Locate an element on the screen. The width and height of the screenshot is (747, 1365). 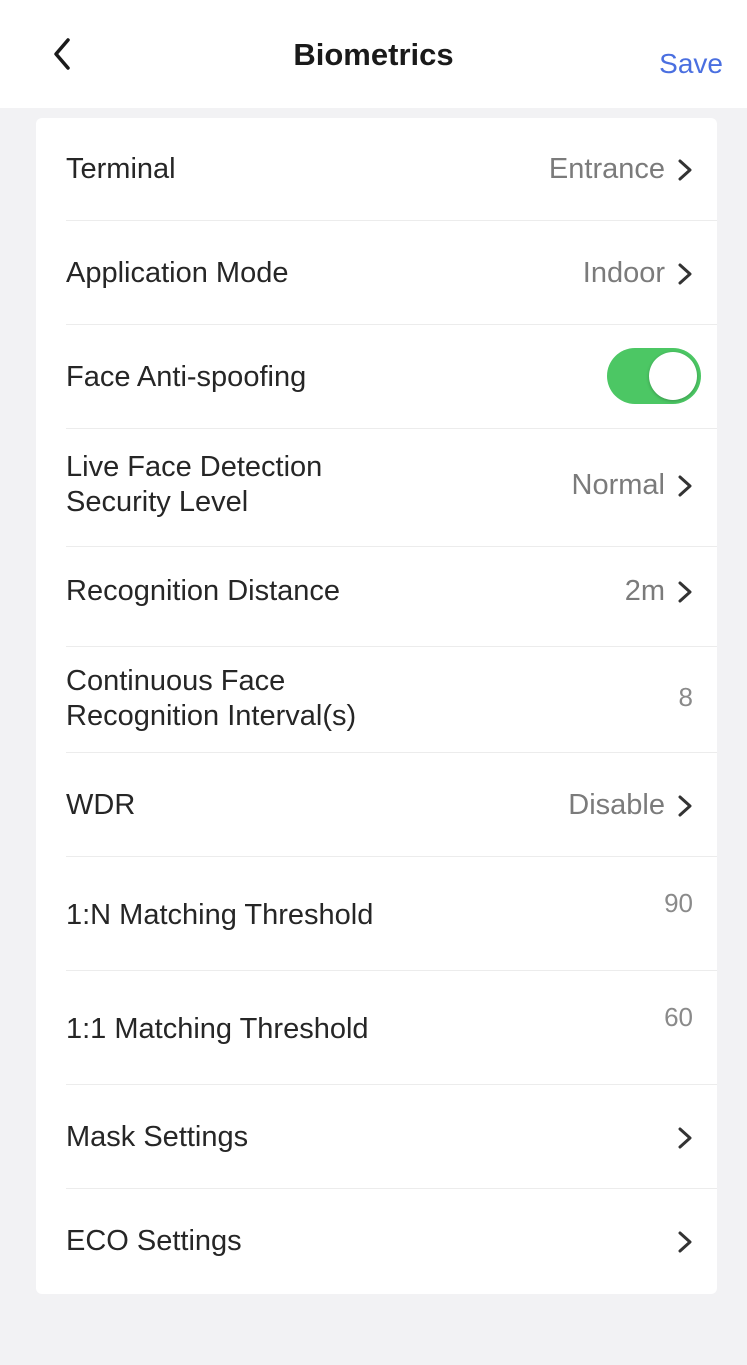
setting-label-mask-settings: Mask Settings is located at coordinates (157, 1137).